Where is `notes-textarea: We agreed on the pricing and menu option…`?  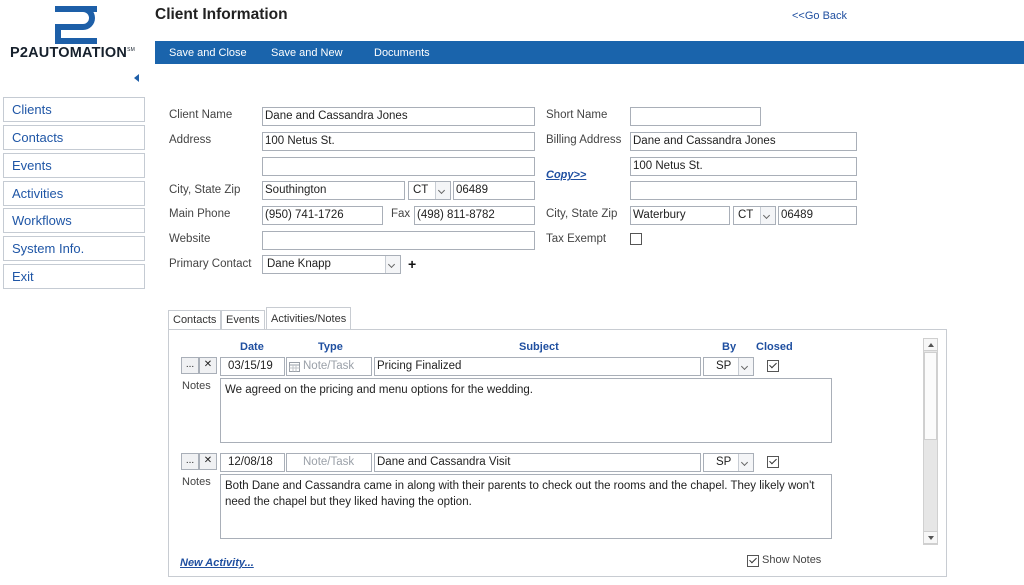 notes-textarea: We agreed on the pricing and menu option… is located at coordinates (526, 410).